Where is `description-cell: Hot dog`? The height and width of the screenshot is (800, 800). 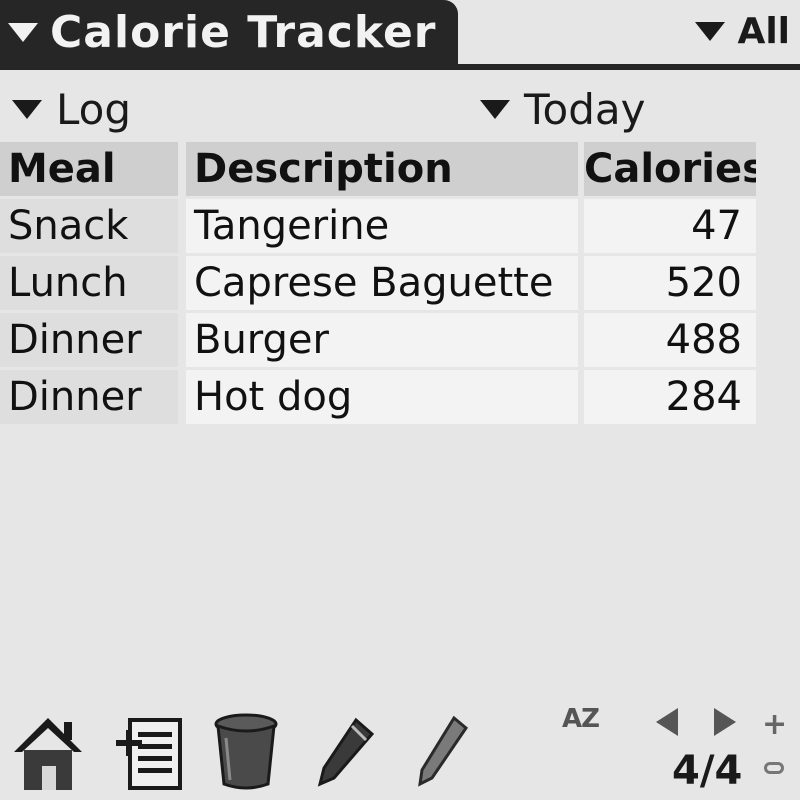
description-cell: Hot dog is located at coordinates (382, 397).